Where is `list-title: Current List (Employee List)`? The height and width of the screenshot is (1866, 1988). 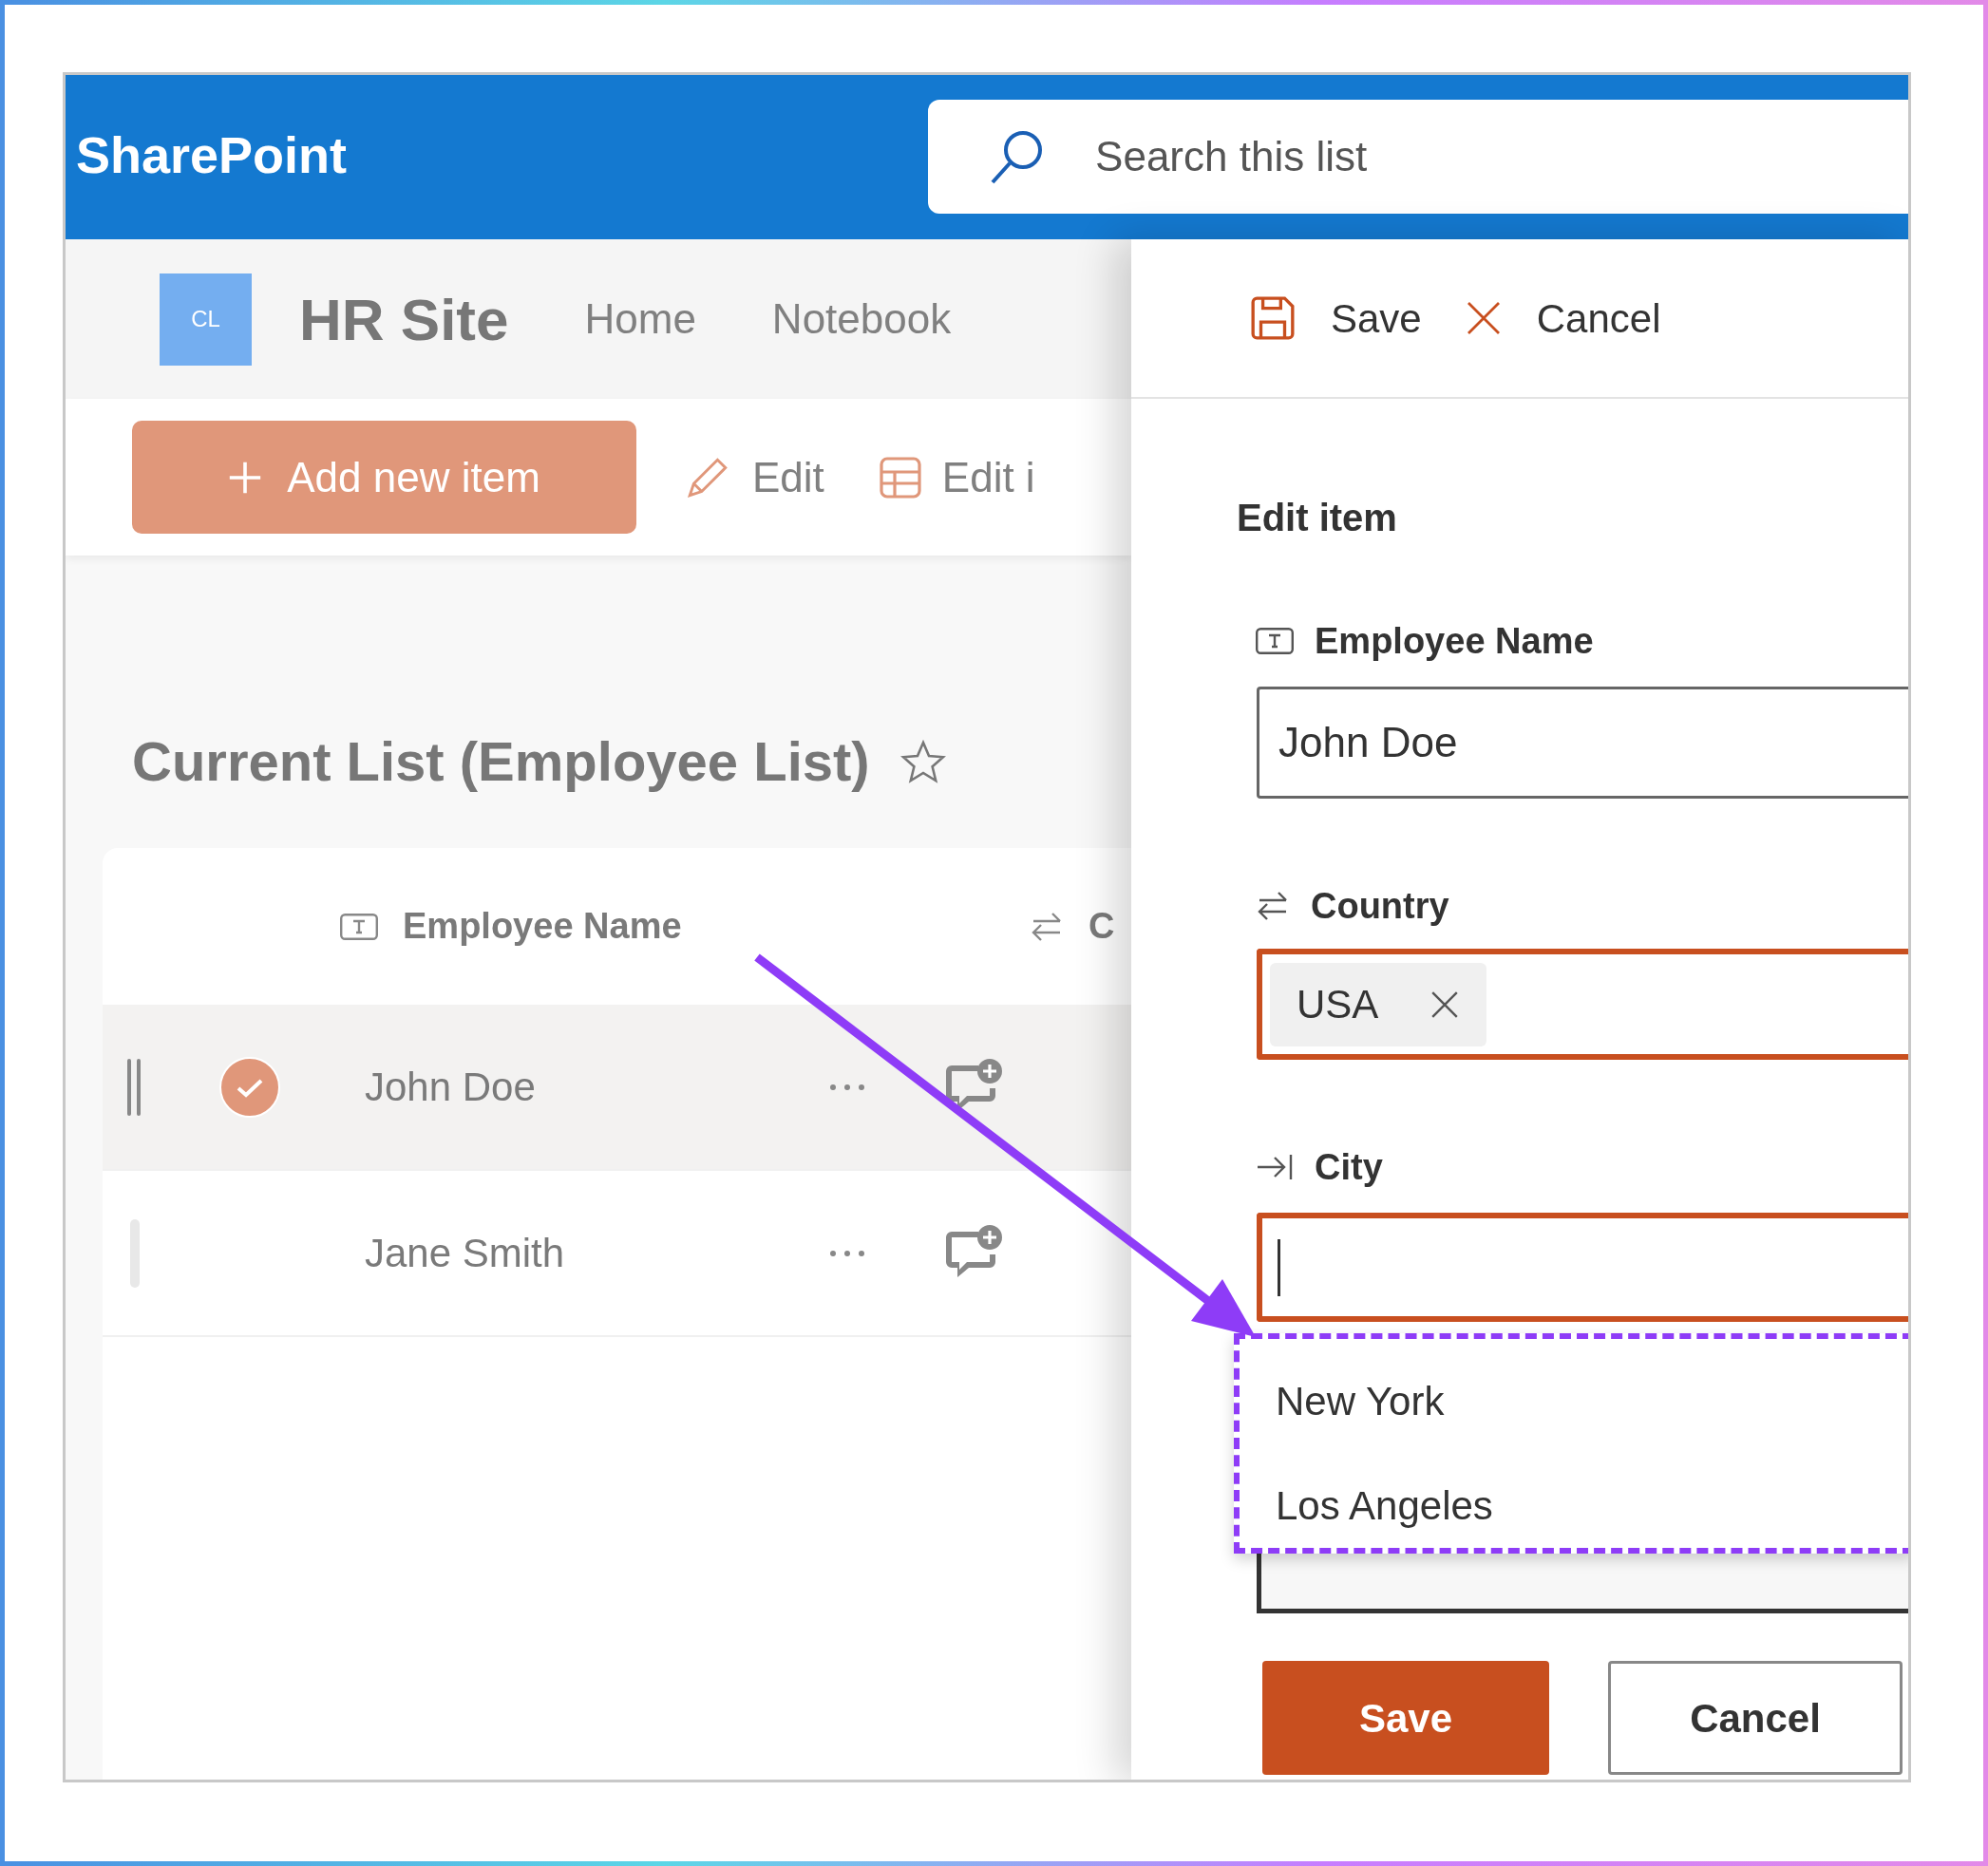
list-title: Current List (Employee List) is located at coordinates (501, 762).